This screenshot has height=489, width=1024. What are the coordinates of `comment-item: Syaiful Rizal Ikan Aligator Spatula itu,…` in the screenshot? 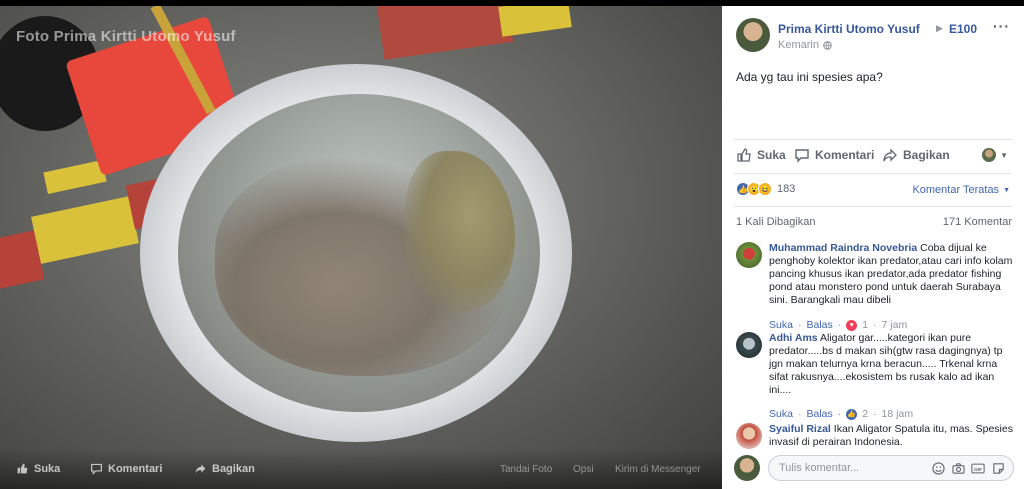 It's located at (876, 438).